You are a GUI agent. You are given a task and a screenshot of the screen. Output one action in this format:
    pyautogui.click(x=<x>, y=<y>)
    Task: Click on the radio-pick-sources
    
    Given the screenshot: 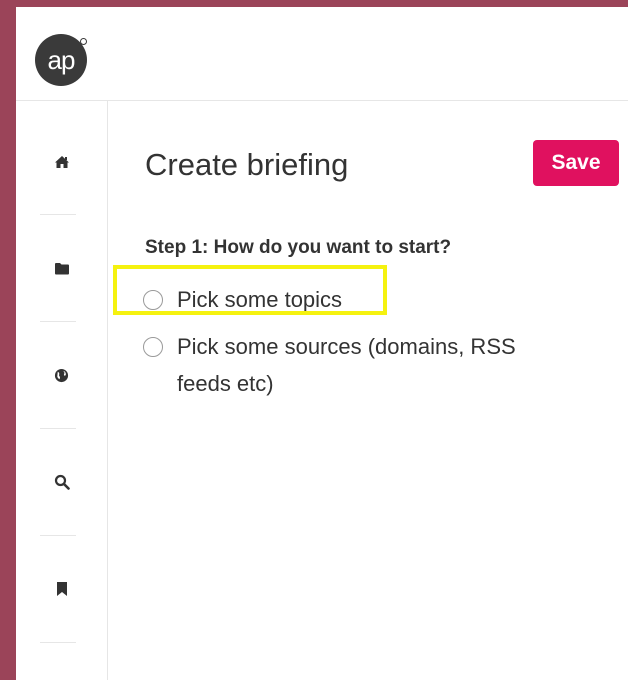 What is the action you would take?
    pyautogui.click(x=153, y=347)
    